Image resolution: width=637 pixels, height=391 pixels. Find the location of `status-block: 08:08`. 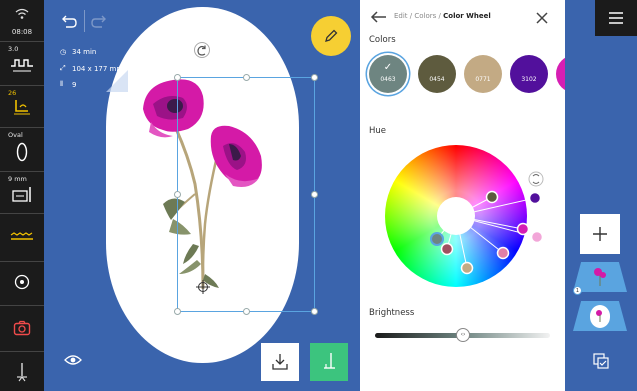

status-block: 08:08 is located at coordinates (22, 21).